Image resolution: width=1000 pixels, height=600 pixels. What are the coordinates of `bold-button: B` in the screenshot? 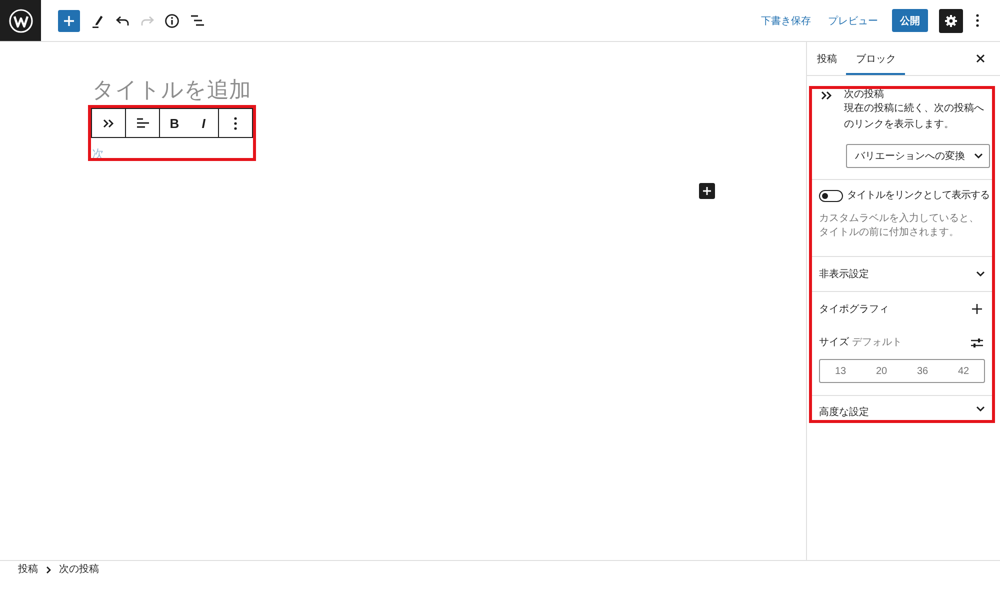 It's located at (174, 123).